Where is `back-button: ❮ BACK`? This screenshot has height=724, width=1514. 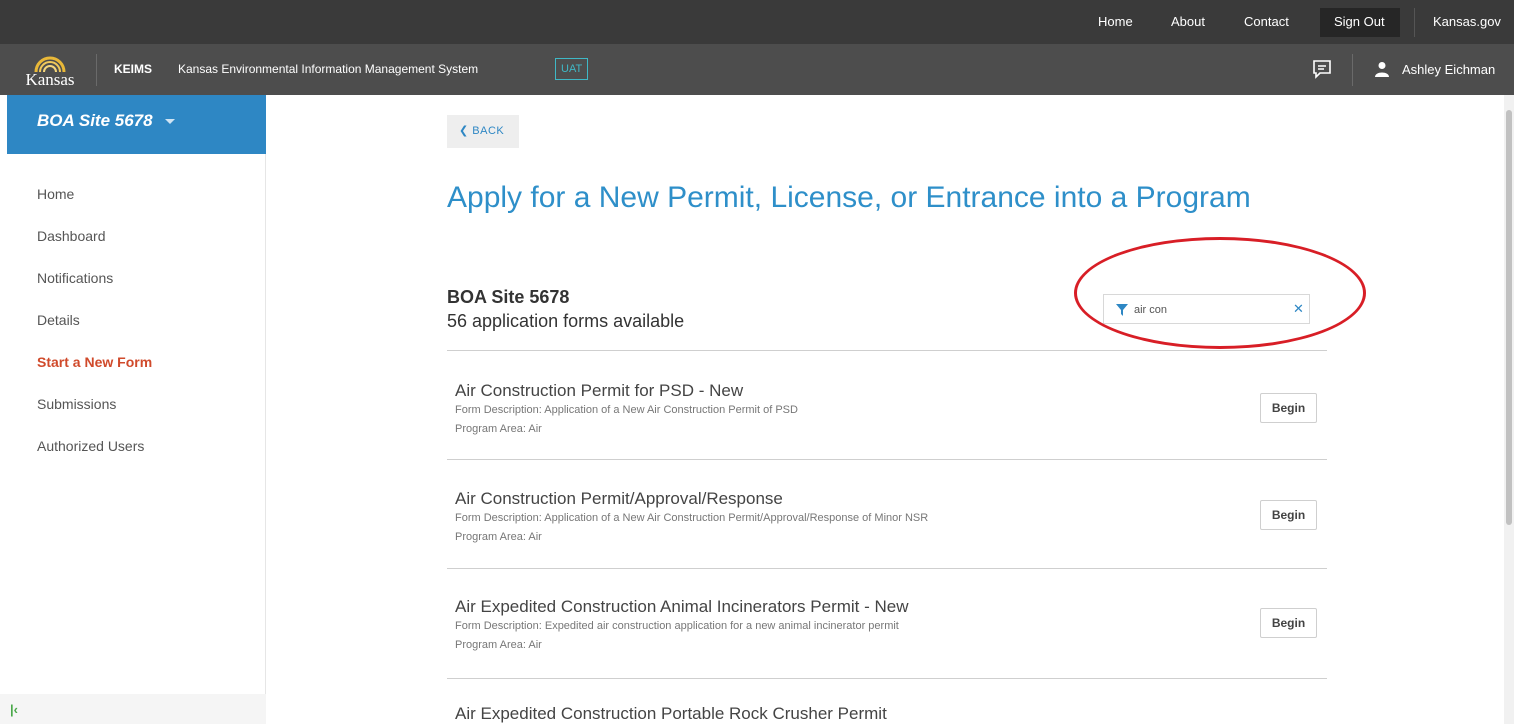 back-button: ❮ BACK is located at coordinates (483, 131).